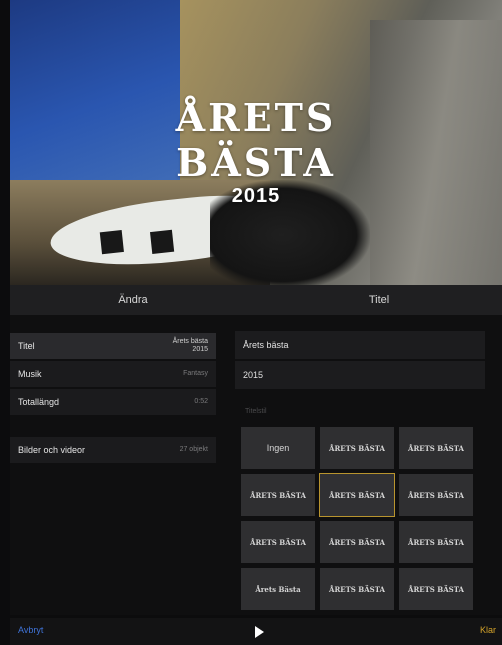  What do you see at coordinates (195, 373) in the screenshot?
I see `setting-value: Fantasy` at bounding box center [195, 373].